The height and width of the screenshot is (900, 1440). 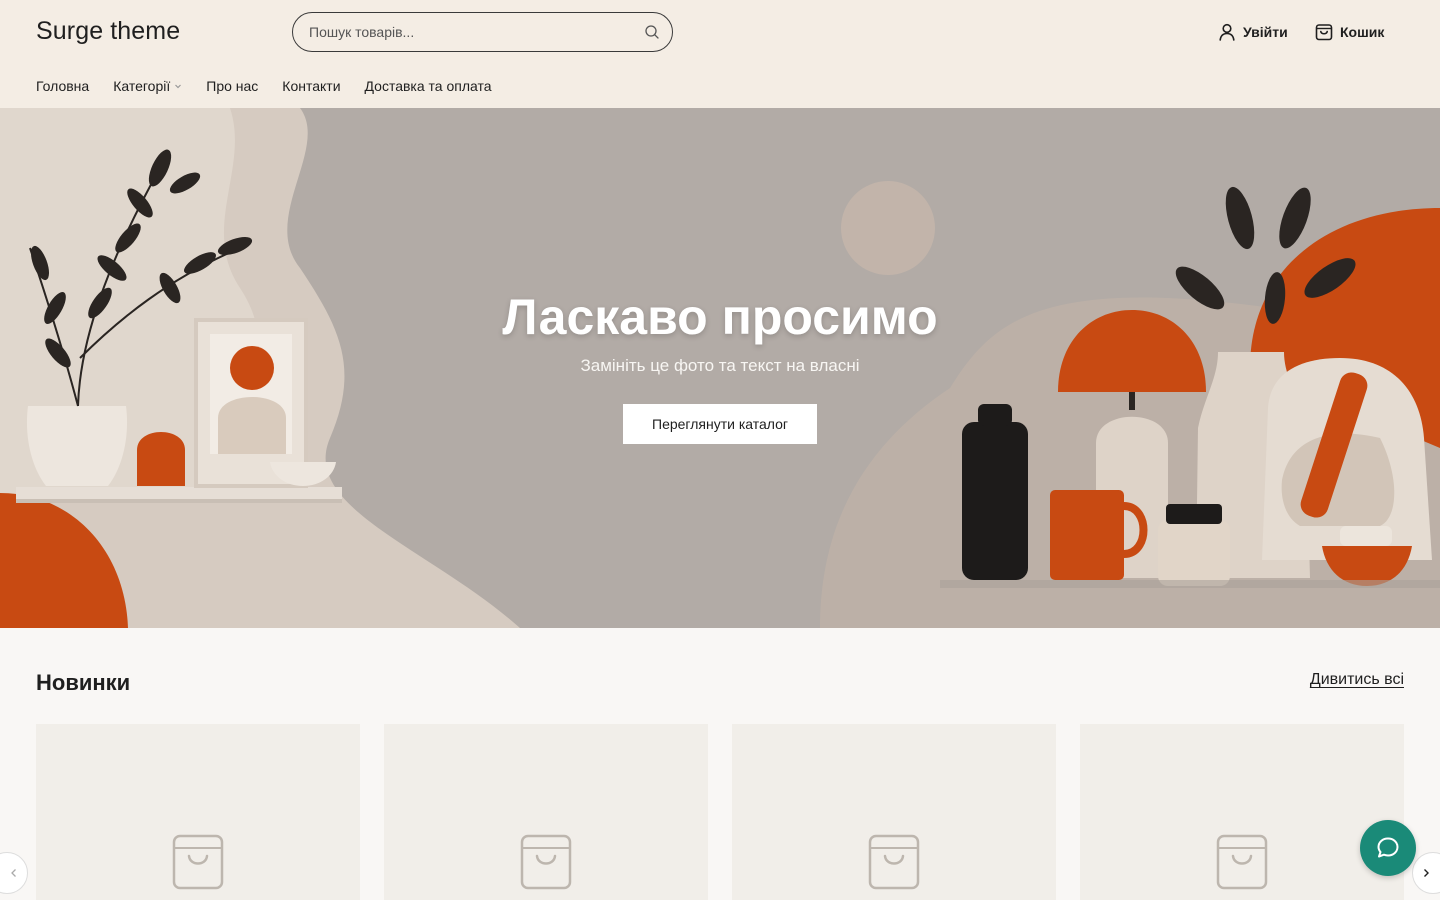 I want to click on nav-item-contacts: Контакти, so click(x=311, y=86).